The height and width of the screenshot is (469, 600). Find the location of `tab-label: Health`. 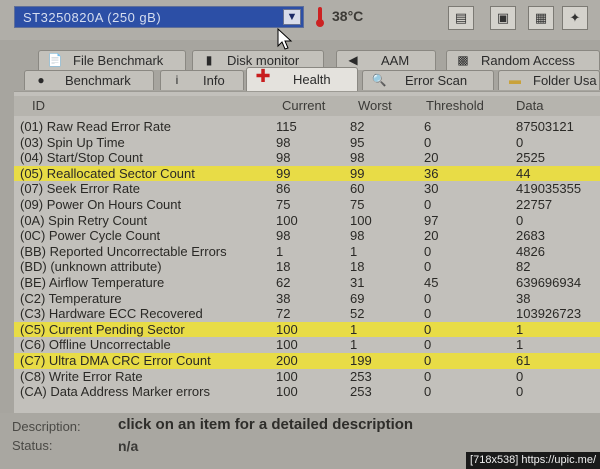

tab-label: Health is located at coordinates (312, 79).